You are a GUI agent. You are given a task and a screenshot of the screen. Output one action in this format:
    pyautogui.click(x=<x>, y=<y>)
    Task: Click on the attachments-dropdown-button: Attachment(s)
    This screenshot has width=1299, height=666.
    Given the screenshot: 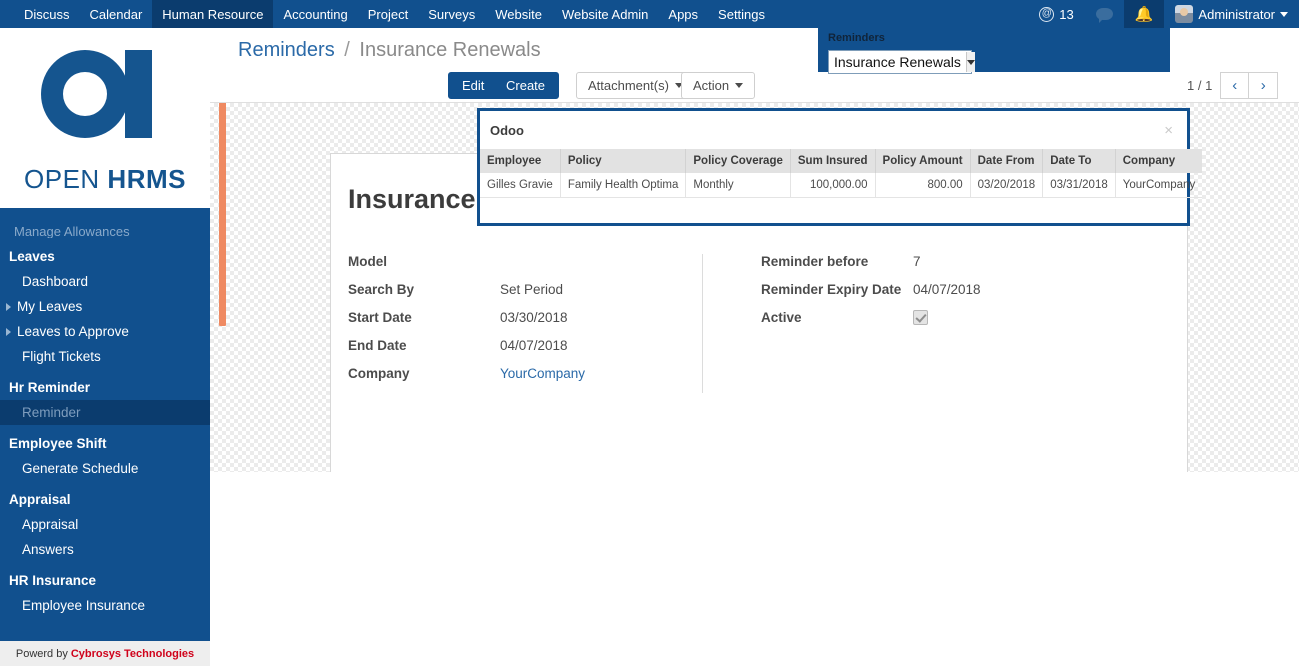 What is the action you would take?
    pyautogui.click(x=635, y=85)
    